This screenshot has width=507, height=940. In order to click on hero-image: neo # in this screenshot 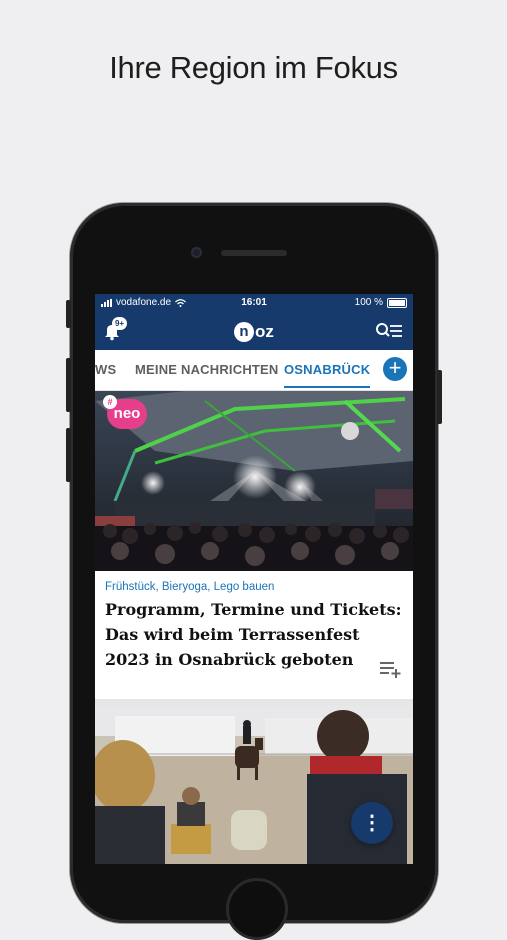, I will do `click(254, 481)`.